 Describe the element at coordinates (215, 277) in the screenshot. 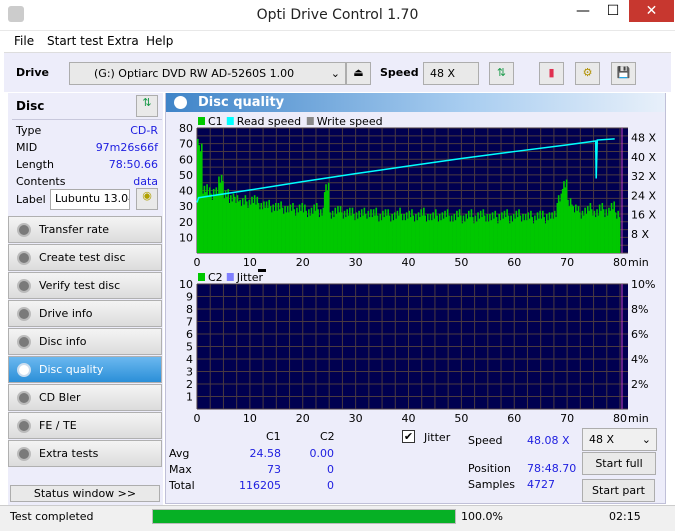

I see `legend-label: C2` at that location.